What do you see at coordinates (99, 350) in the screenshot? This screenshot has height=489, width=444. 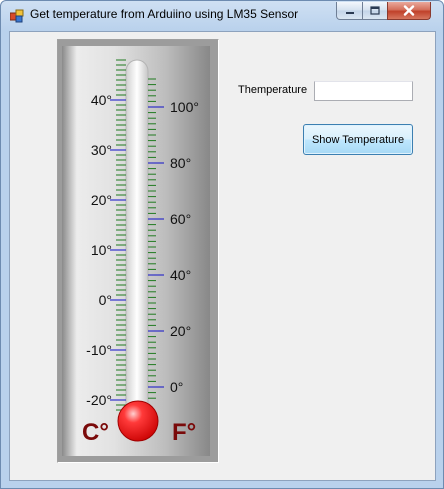 I see `celsius-scale-label: -10°` at bounding box center [99, 350].